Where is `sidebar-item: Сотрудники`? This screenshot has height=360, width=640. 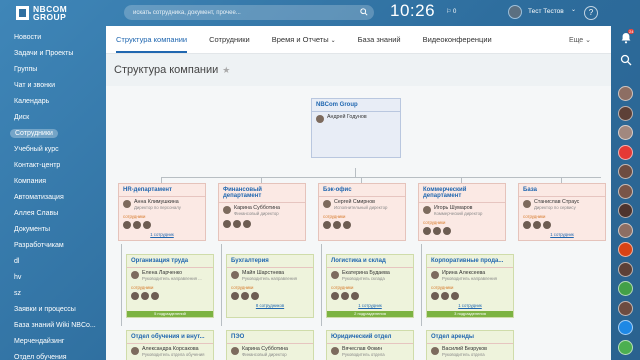
sidebar-item: Сотрудники is located at coordinates (53, 134).